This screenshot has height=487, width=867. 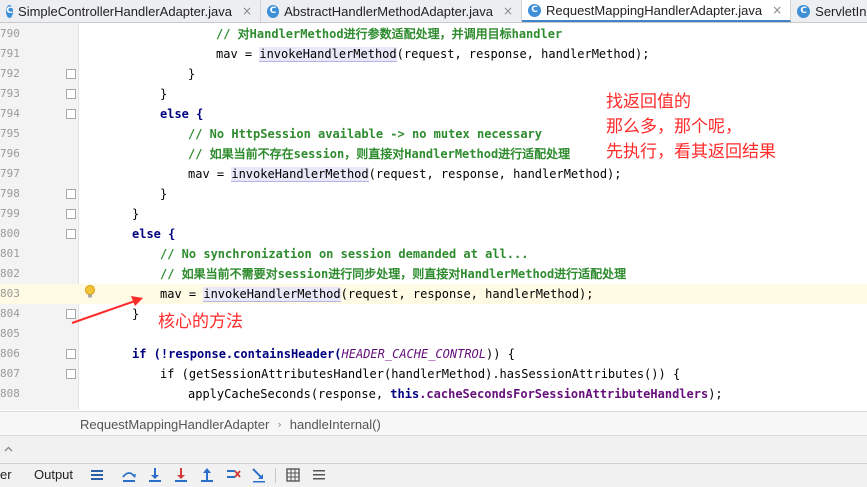 What do you see at coordinates (388, 11) in the screenshot?
I see `tab-label: AbstractHandlerMethodAdapter.java` at bounding box center [388, 11].